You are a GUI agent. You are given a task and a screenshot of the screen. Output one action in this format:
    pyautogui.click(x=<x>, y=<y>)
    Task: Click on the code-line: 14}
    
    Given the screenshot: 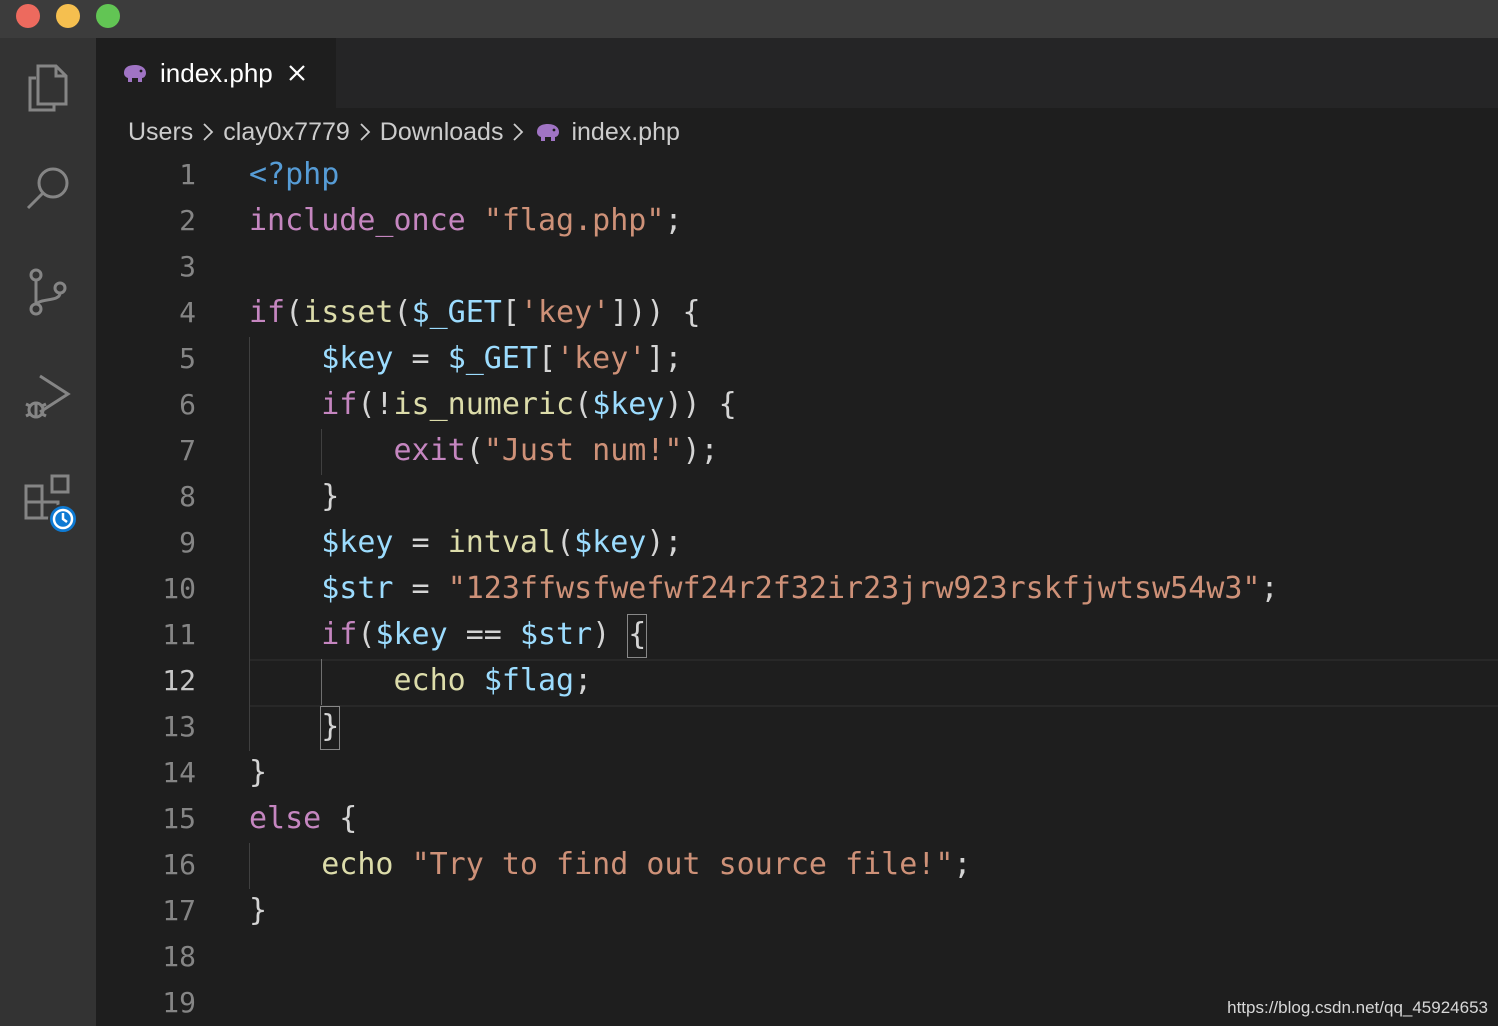 What is the action you would take?
    pyautogui.click(x=797, y=773)
    